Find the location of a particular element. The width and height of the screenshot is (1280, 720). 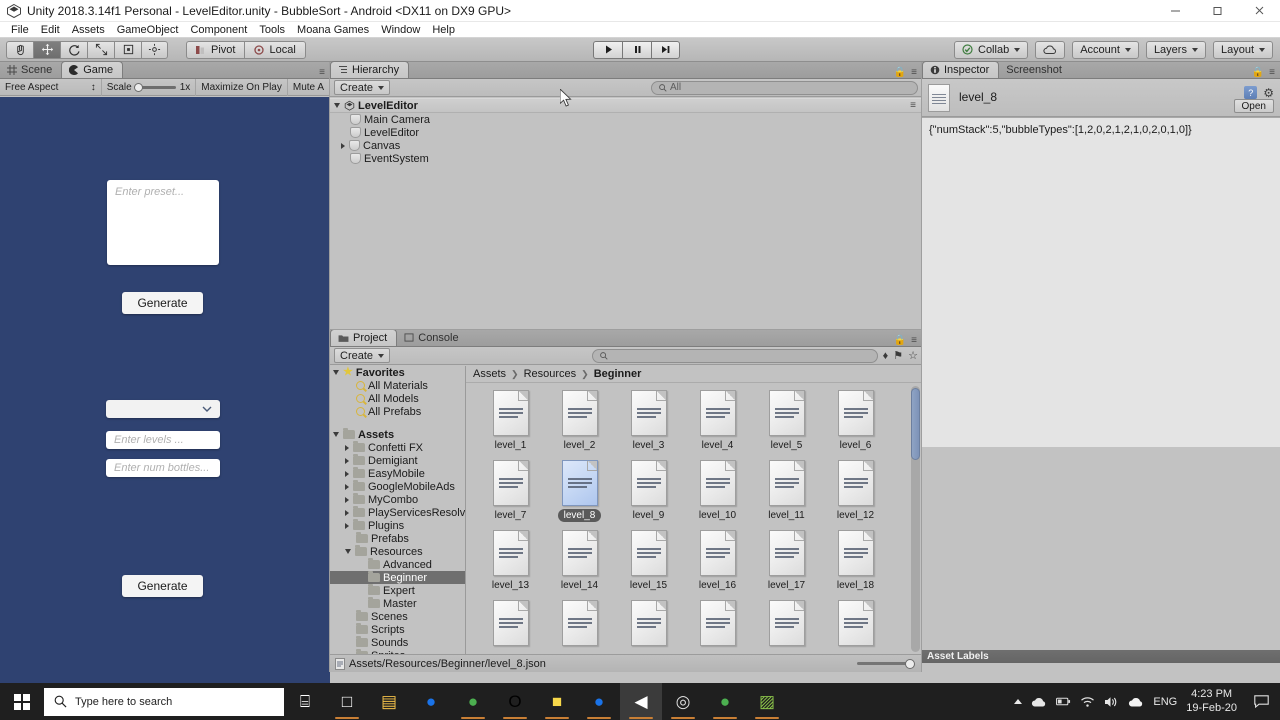

tab-inspector: Inspector is located at coordinates (961, 69).